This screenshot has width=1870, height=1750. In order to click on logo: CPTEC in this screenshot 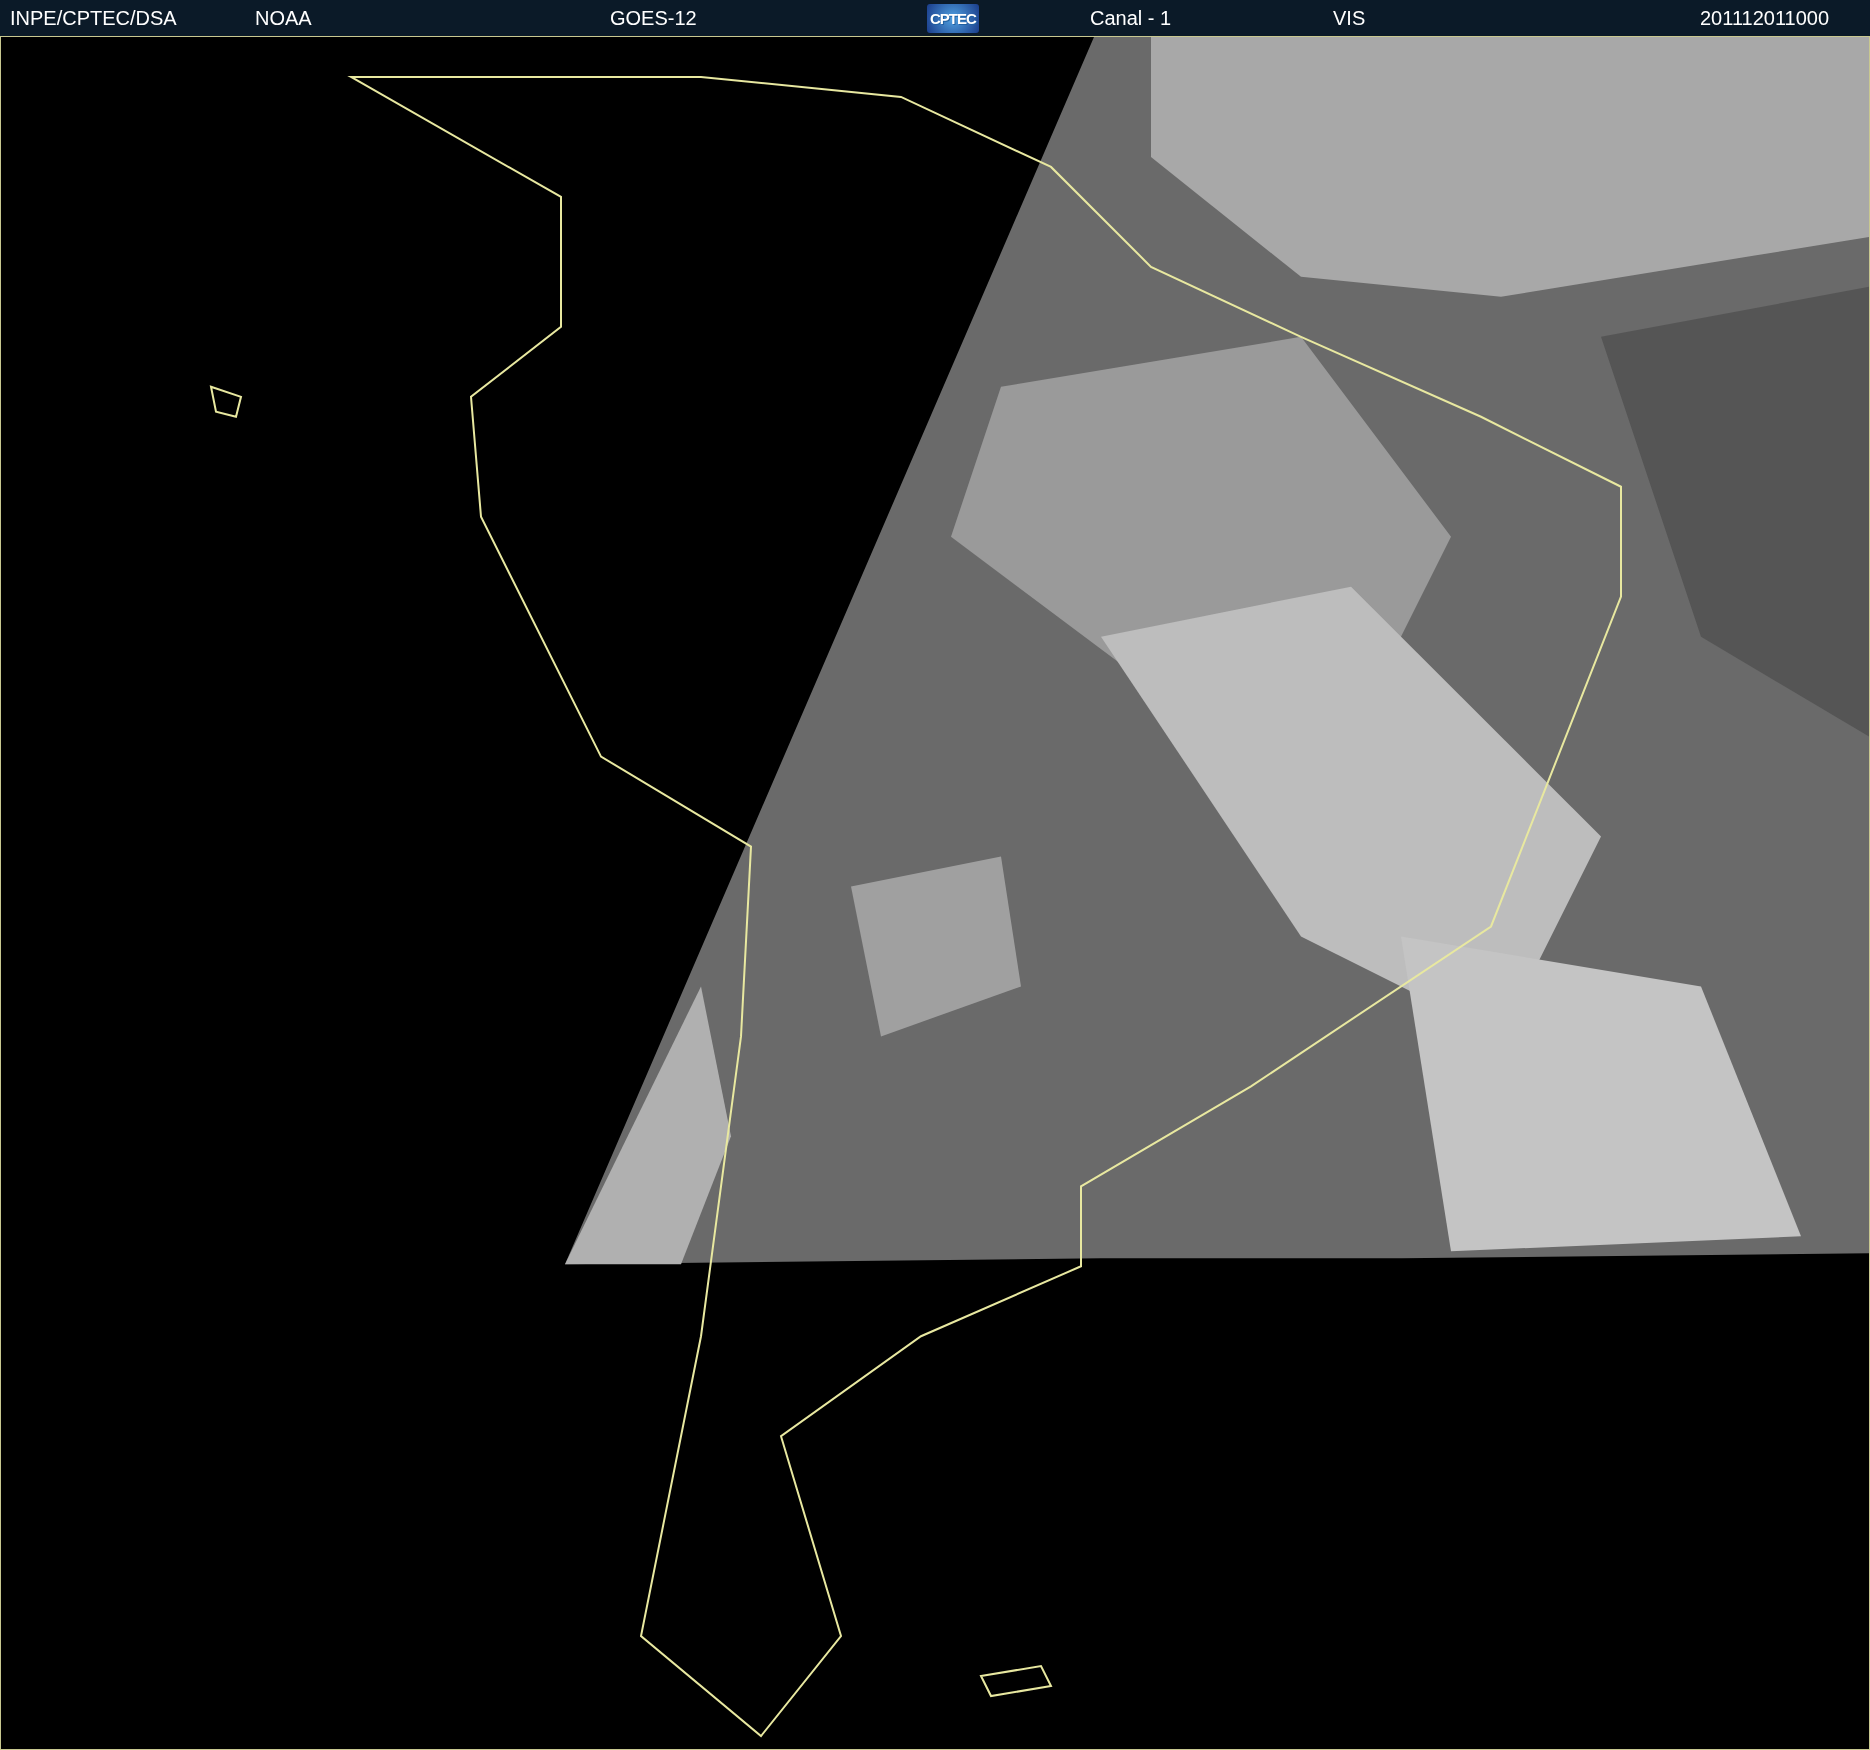, I will do `click(953, 18)`.